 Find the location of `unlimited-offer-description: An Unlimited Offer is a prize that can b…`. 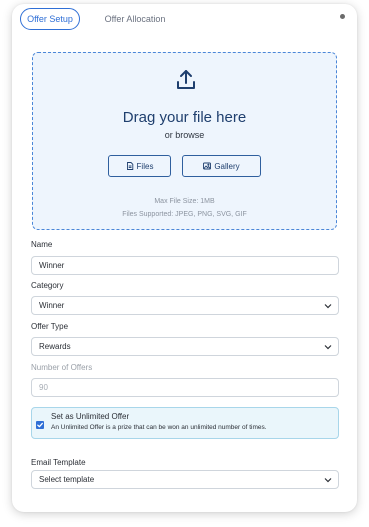

unlimited-offer-description: An Unlimited Offer is a prize that can b… is located at coordinates (159, 427).